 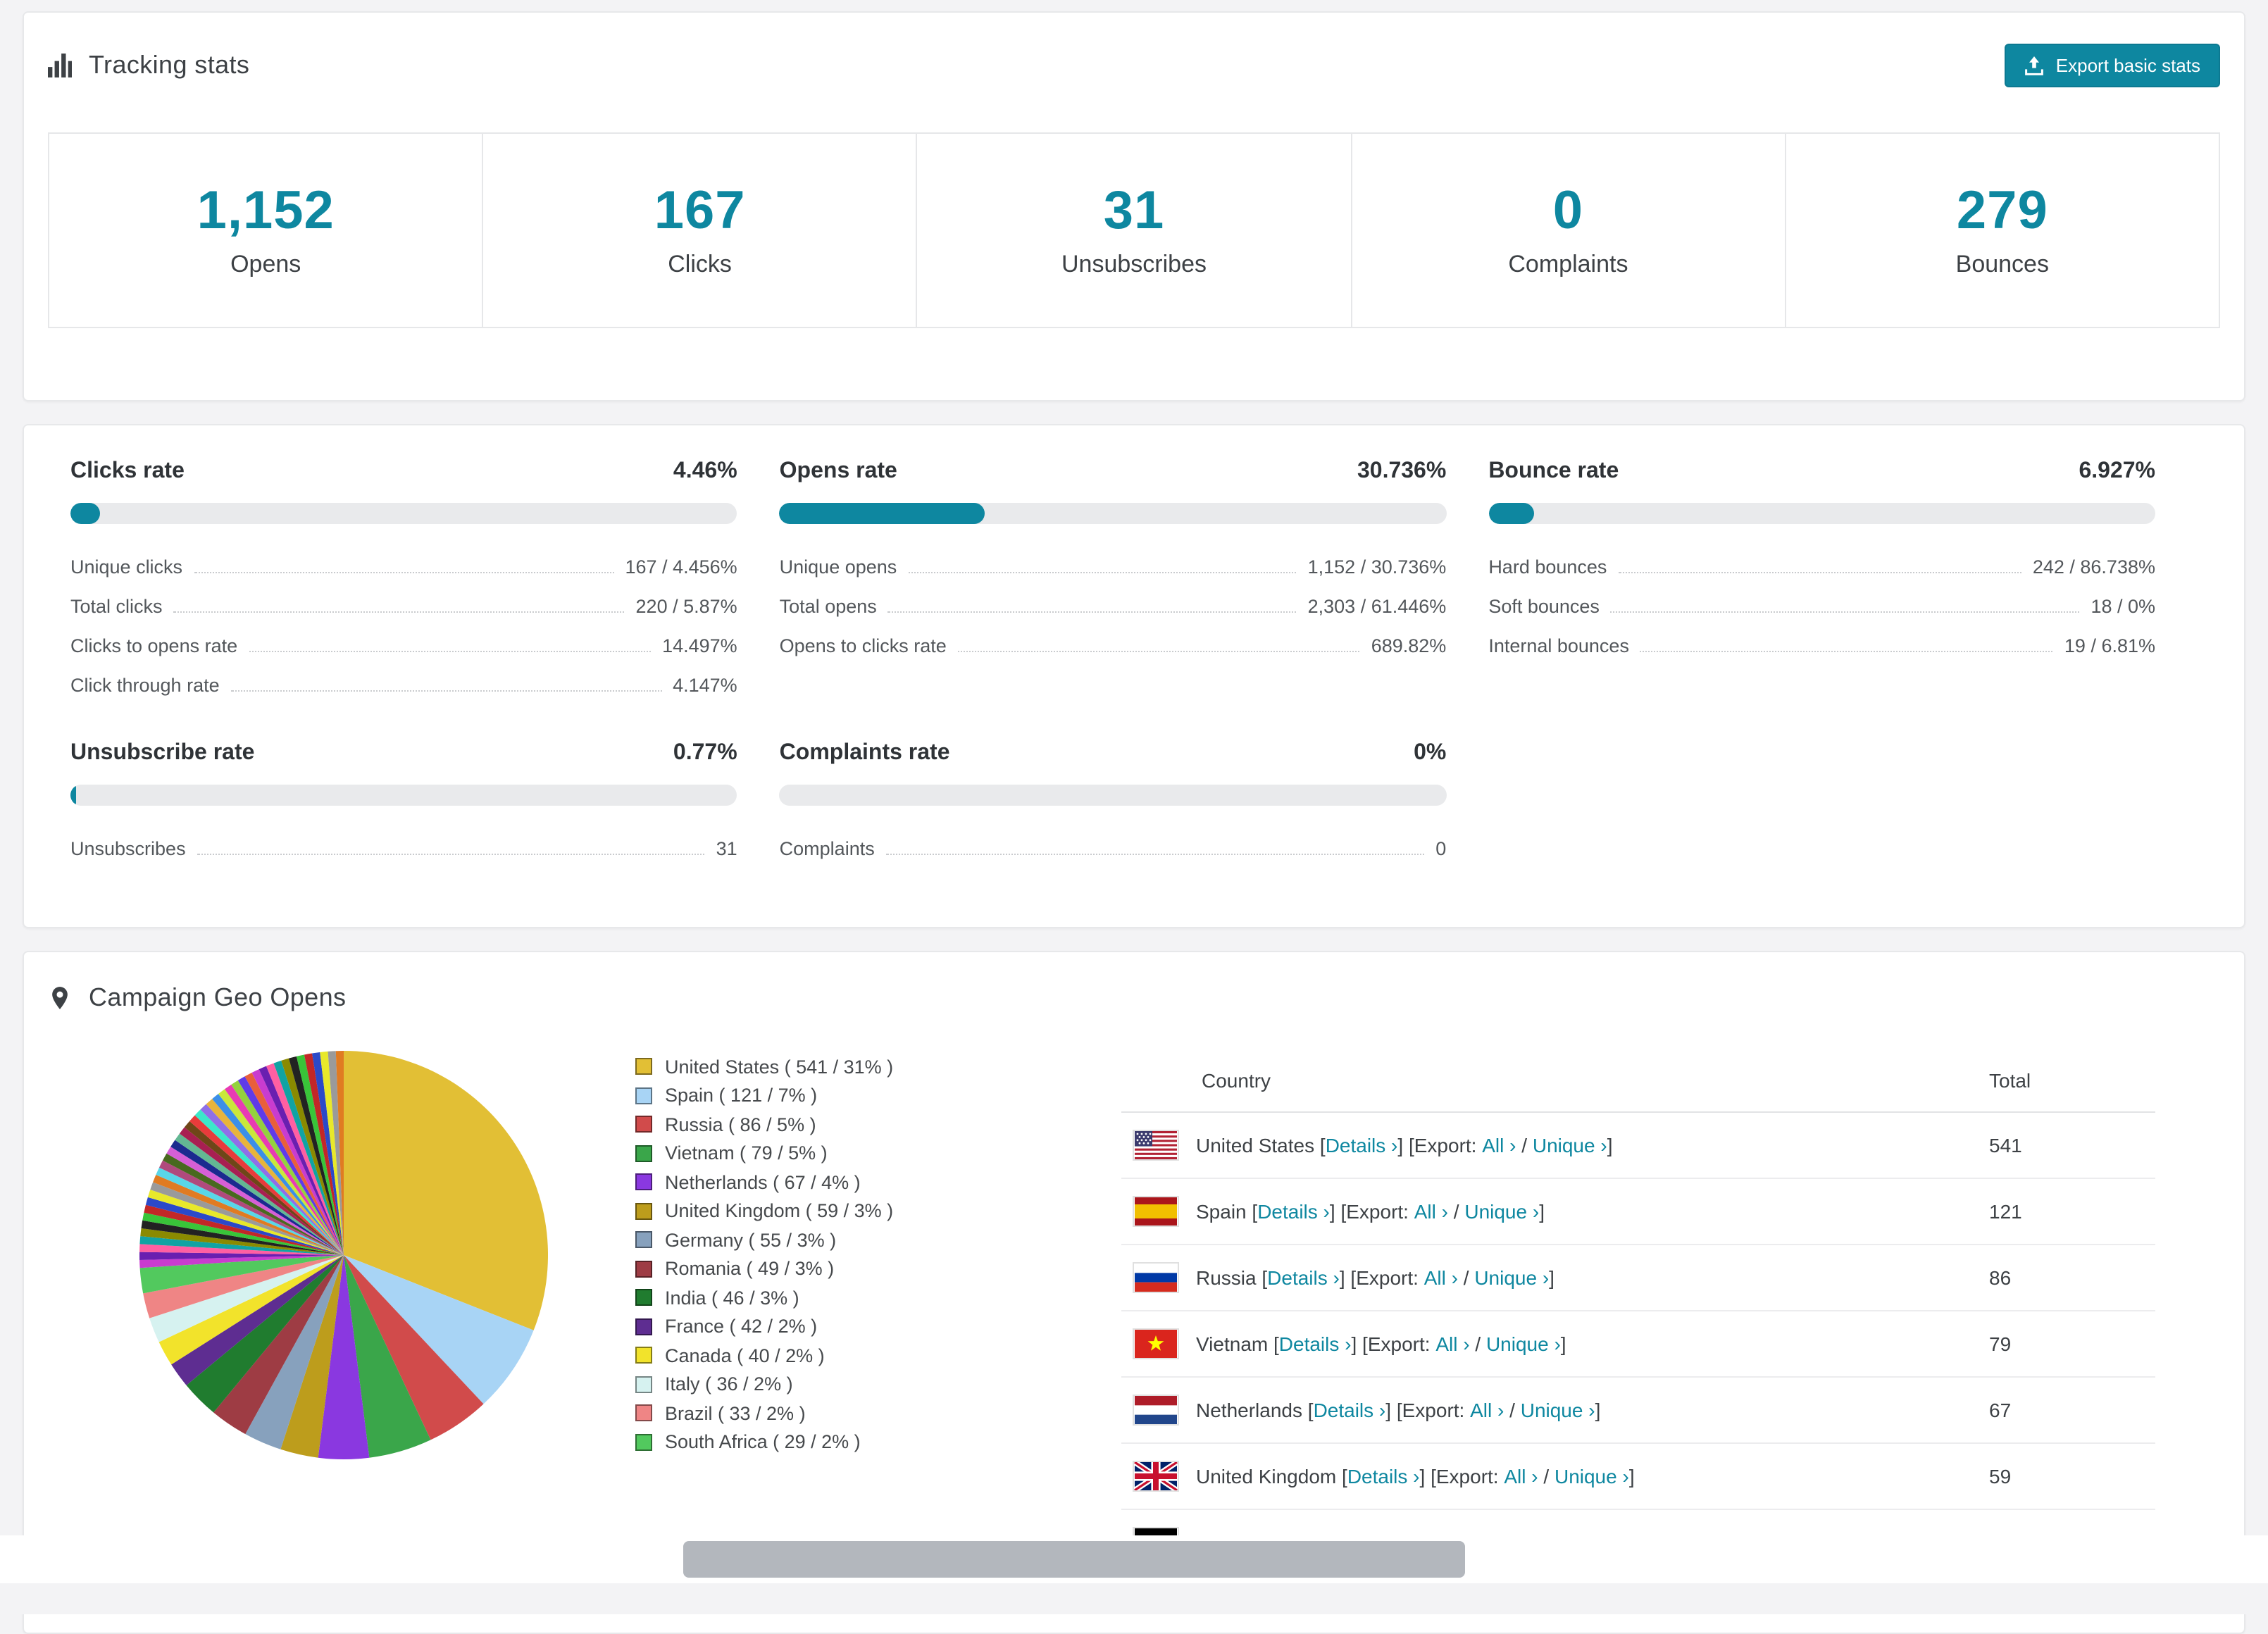 I want to click on opens-count: 1,152, so click(x=266, y=211).